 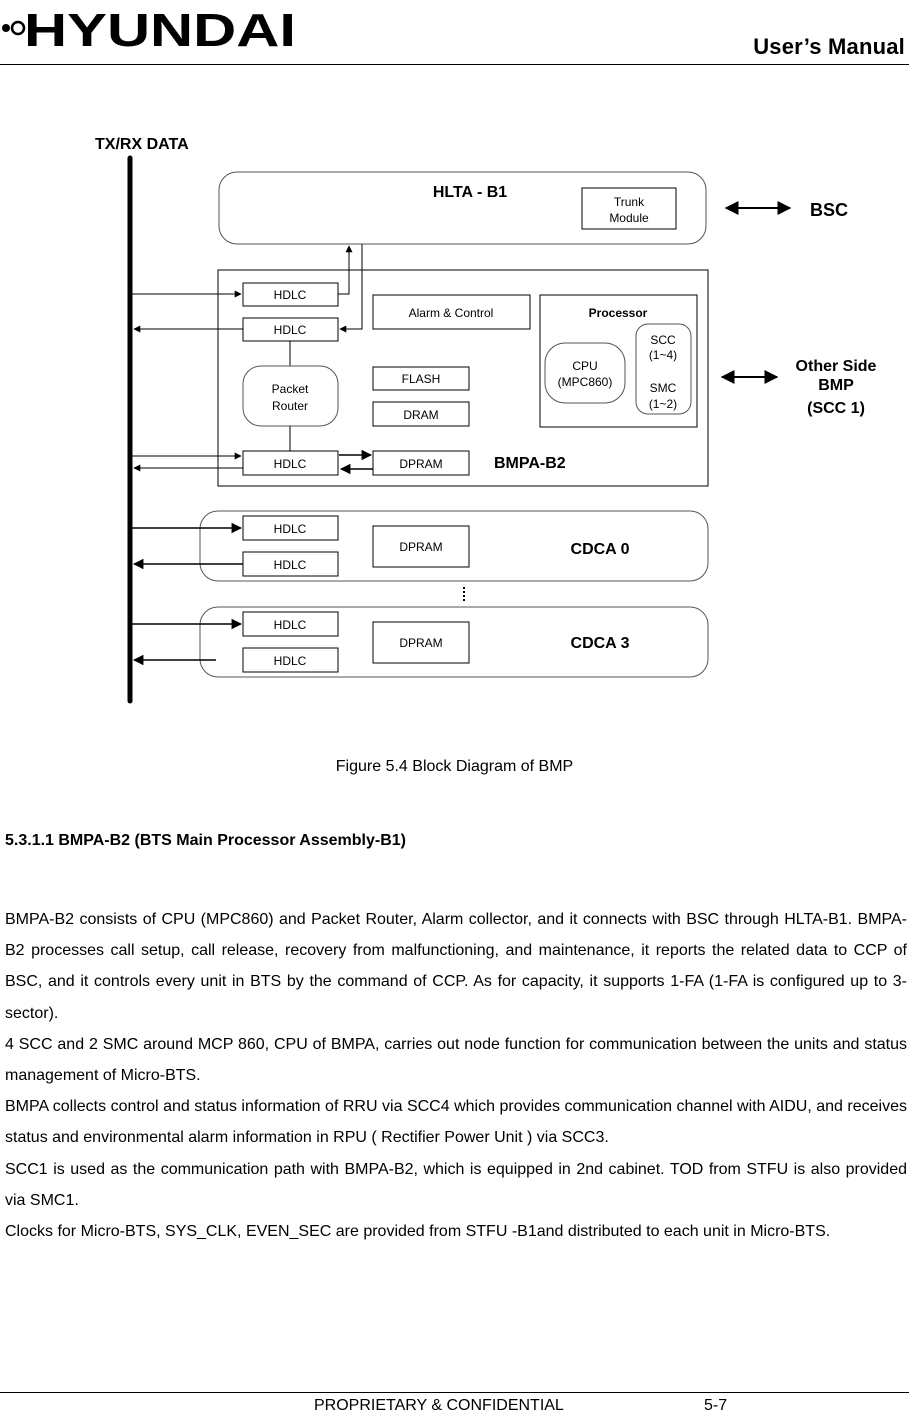 I want to click on cpu-block, so click(x=585, y=373).